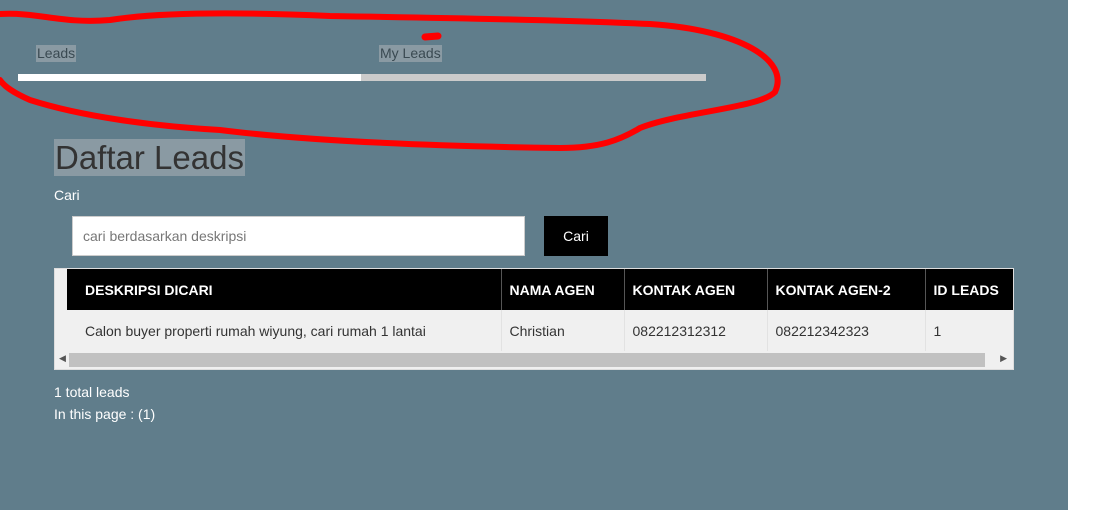 Image resolution: width=1098 pixels, height=528 pixels. Describe the element at coordinates (696, 289) in the screenshot. I see `column-header: KONTAK AGEN` at that location.